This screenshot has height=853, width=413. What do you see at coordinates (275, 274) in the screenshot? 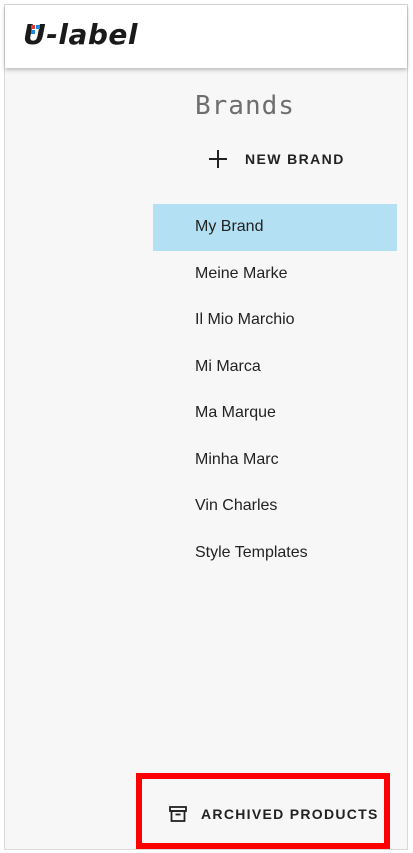
I see `brand-item-meine-marke: Meine Marke` at bounding box center [275, 274].